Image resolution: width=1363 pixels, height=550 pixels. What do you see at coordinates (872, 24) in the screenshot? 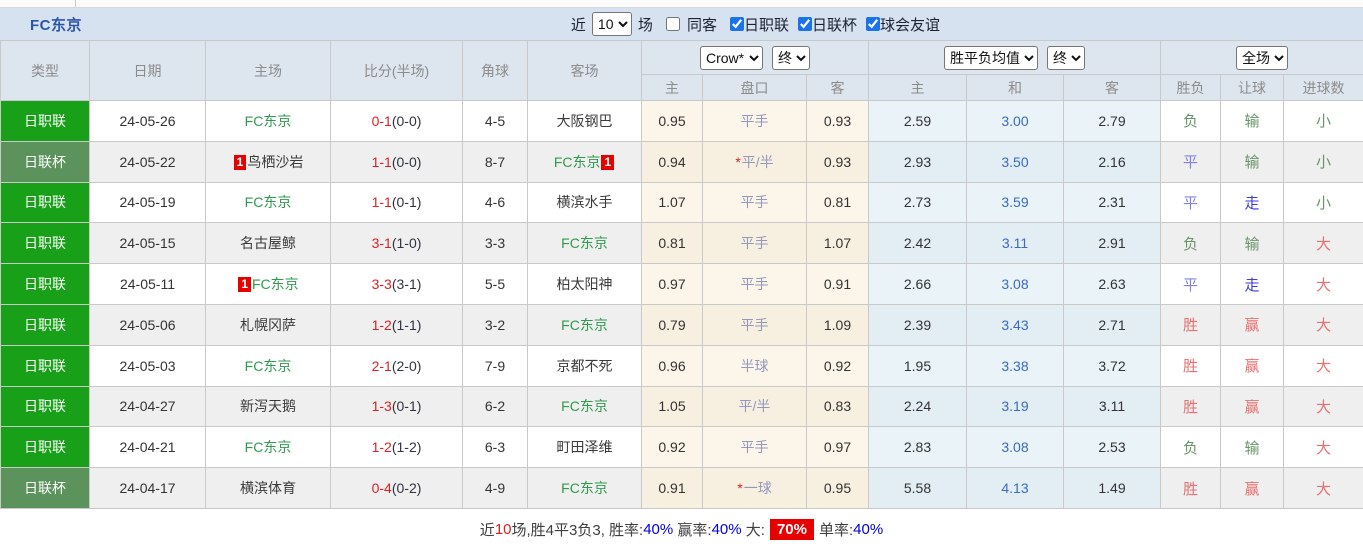
I see `filter-friendly-checkbox` at bounding box center [872, 24].